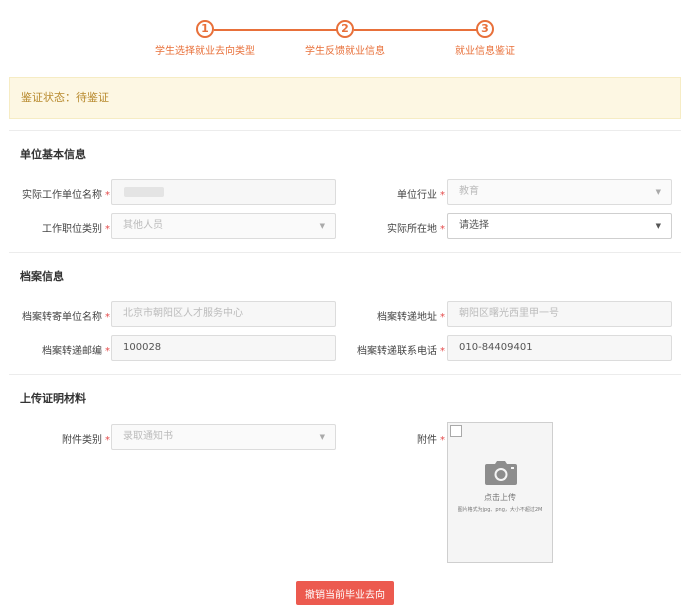  What do you see at coordinates (421, 195) in the screenshot?
I see `industry-label: 单位行业 *` at bounding box center [421, 195].